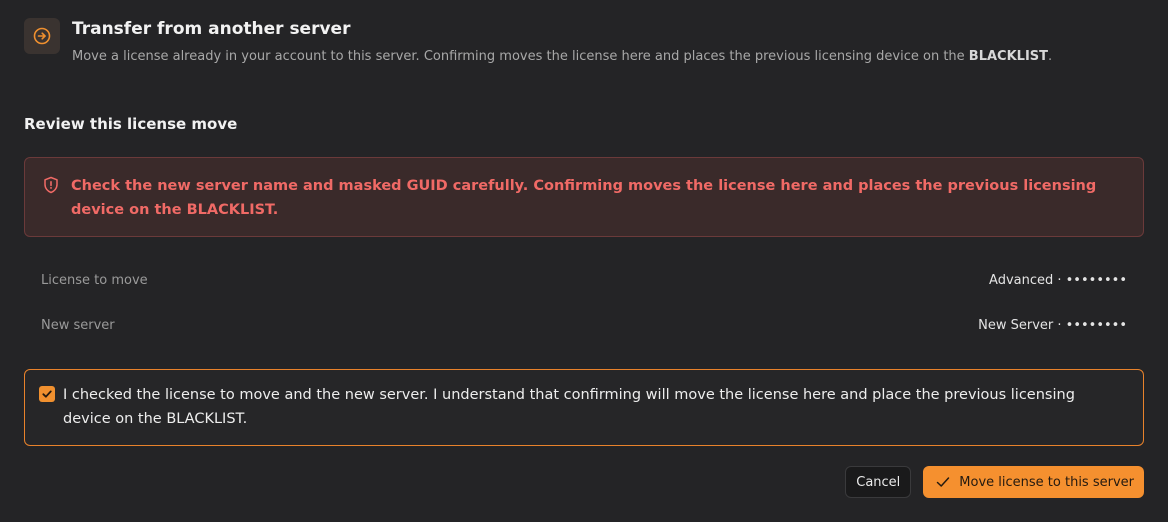 The height and width of the screenshot is (522, 1168). What do you see at coordinates (1050, 56) in the screenshot?
I see `description-suffix: .` at bounding box center [1050, 56].